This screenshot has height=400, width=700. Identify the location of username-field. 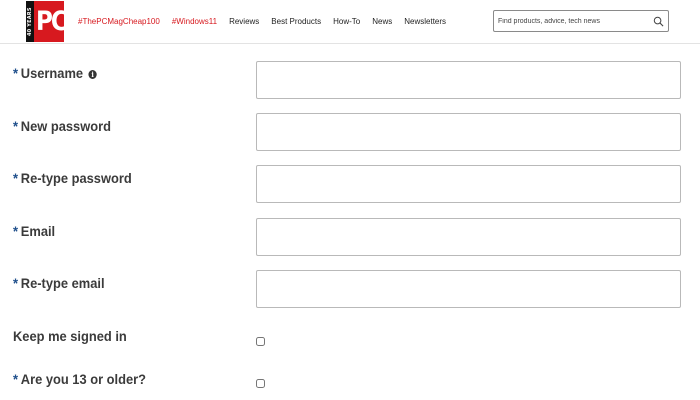
(468, 80).